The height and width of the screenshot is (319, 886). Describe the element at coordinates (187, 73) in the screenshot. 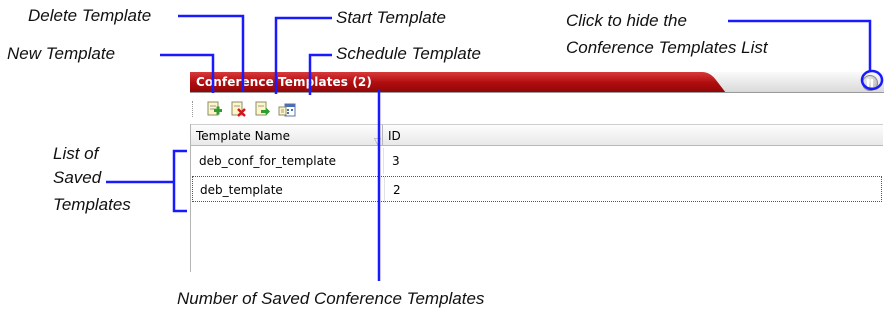

I see `new-template-pointer` at that location.